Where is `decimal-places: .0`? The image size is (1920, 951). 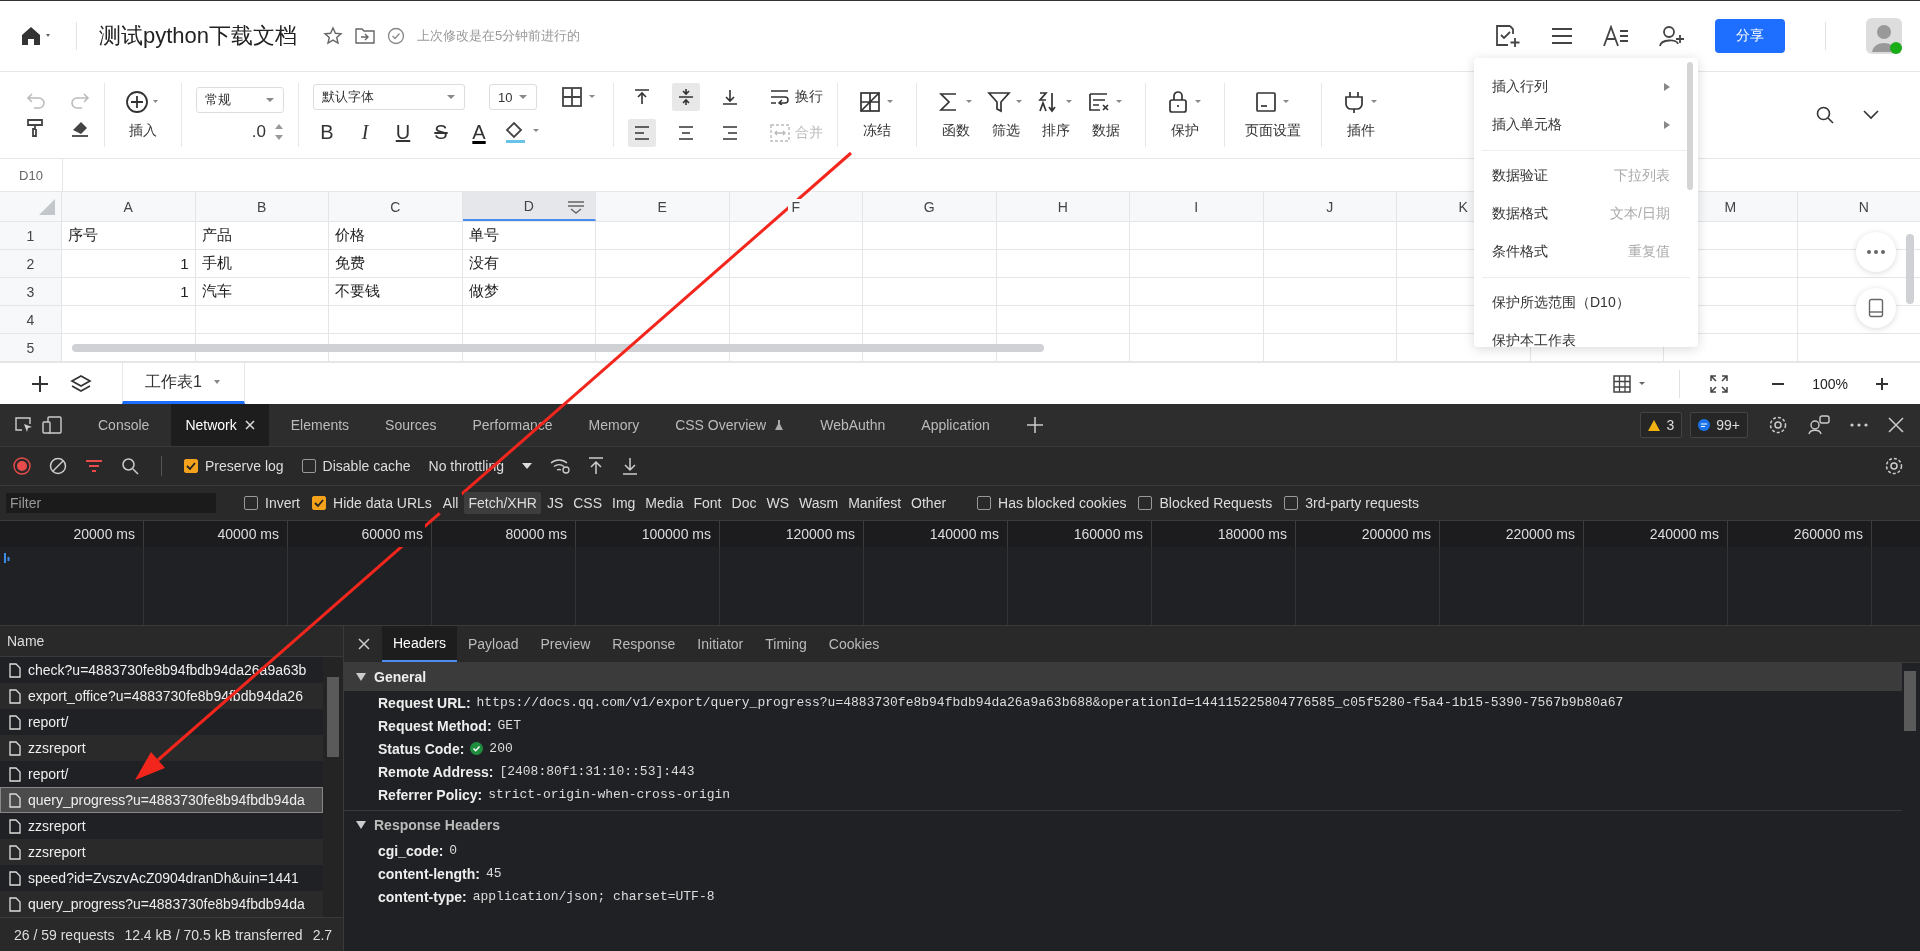 decimal-places: .0 is located at coordinates (258, 132).